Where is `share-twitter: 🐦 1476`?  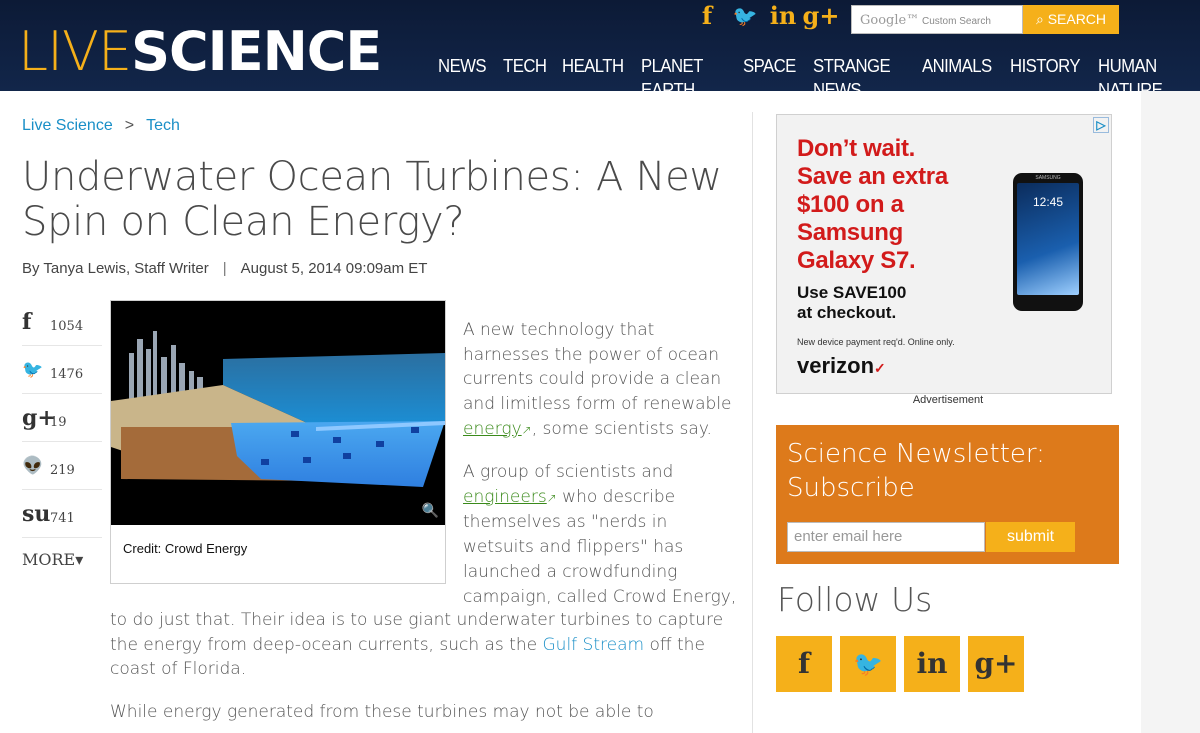
share-twitter: 🐦 1476 is located at coordinates (62, 370).